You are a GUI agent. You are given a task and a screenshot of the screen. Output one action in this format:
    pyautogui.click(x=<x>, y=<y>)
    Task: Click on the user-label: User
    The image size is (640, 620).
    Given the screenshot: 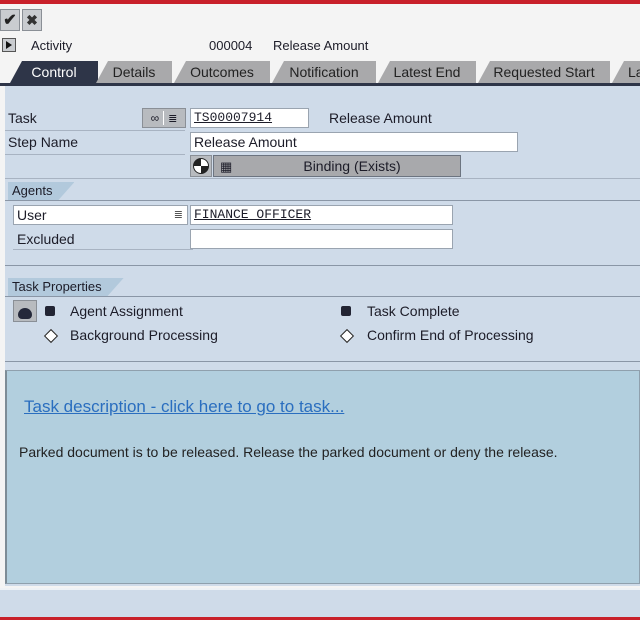 What is the action you would take?
    pyautogui.click(x=32, y=215)
    